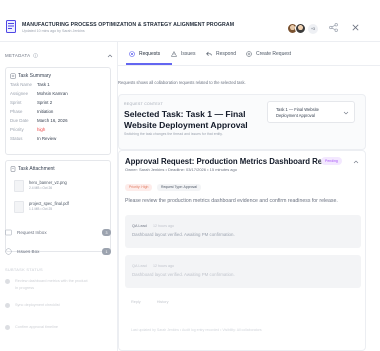  Describe the element at coordinates (331, 161) in the screenshot. I see `status-badge: Pending` at that location.